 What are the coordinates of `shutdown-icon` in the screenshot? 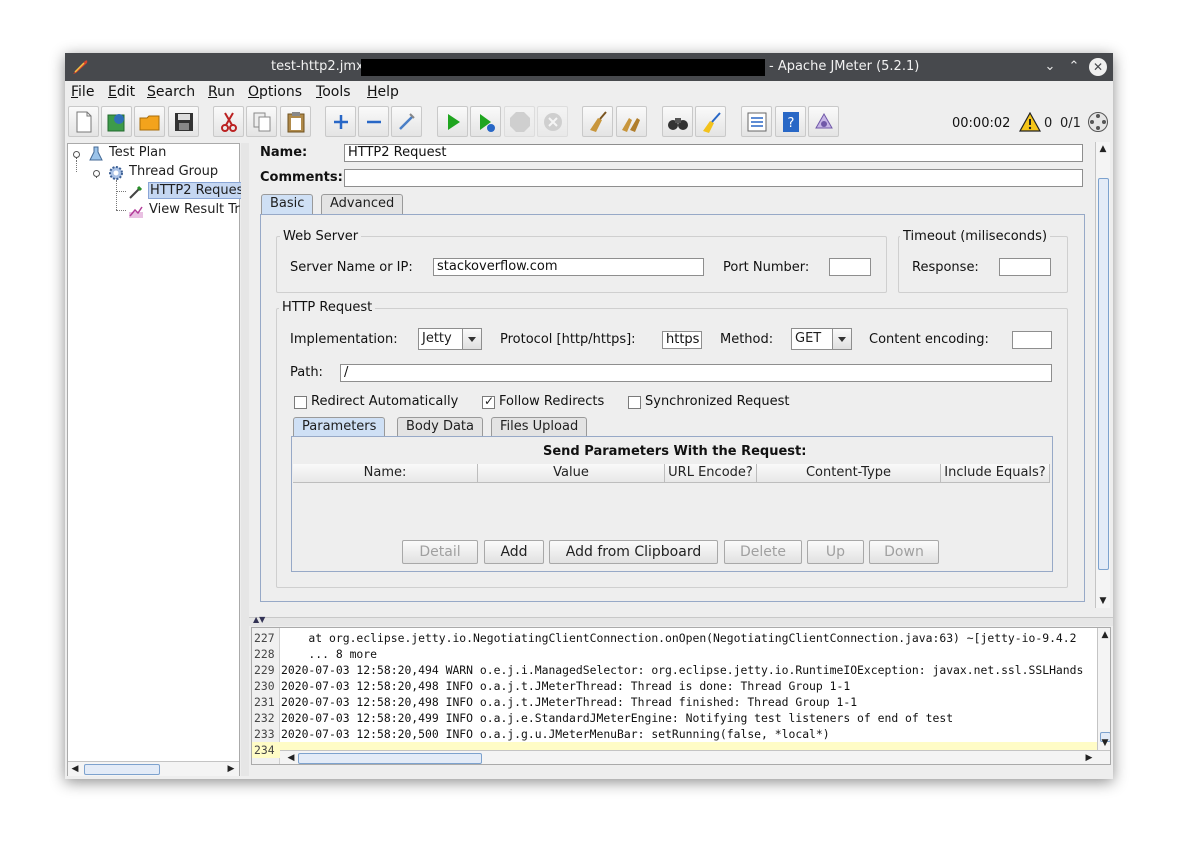 It's located at (553, 122).